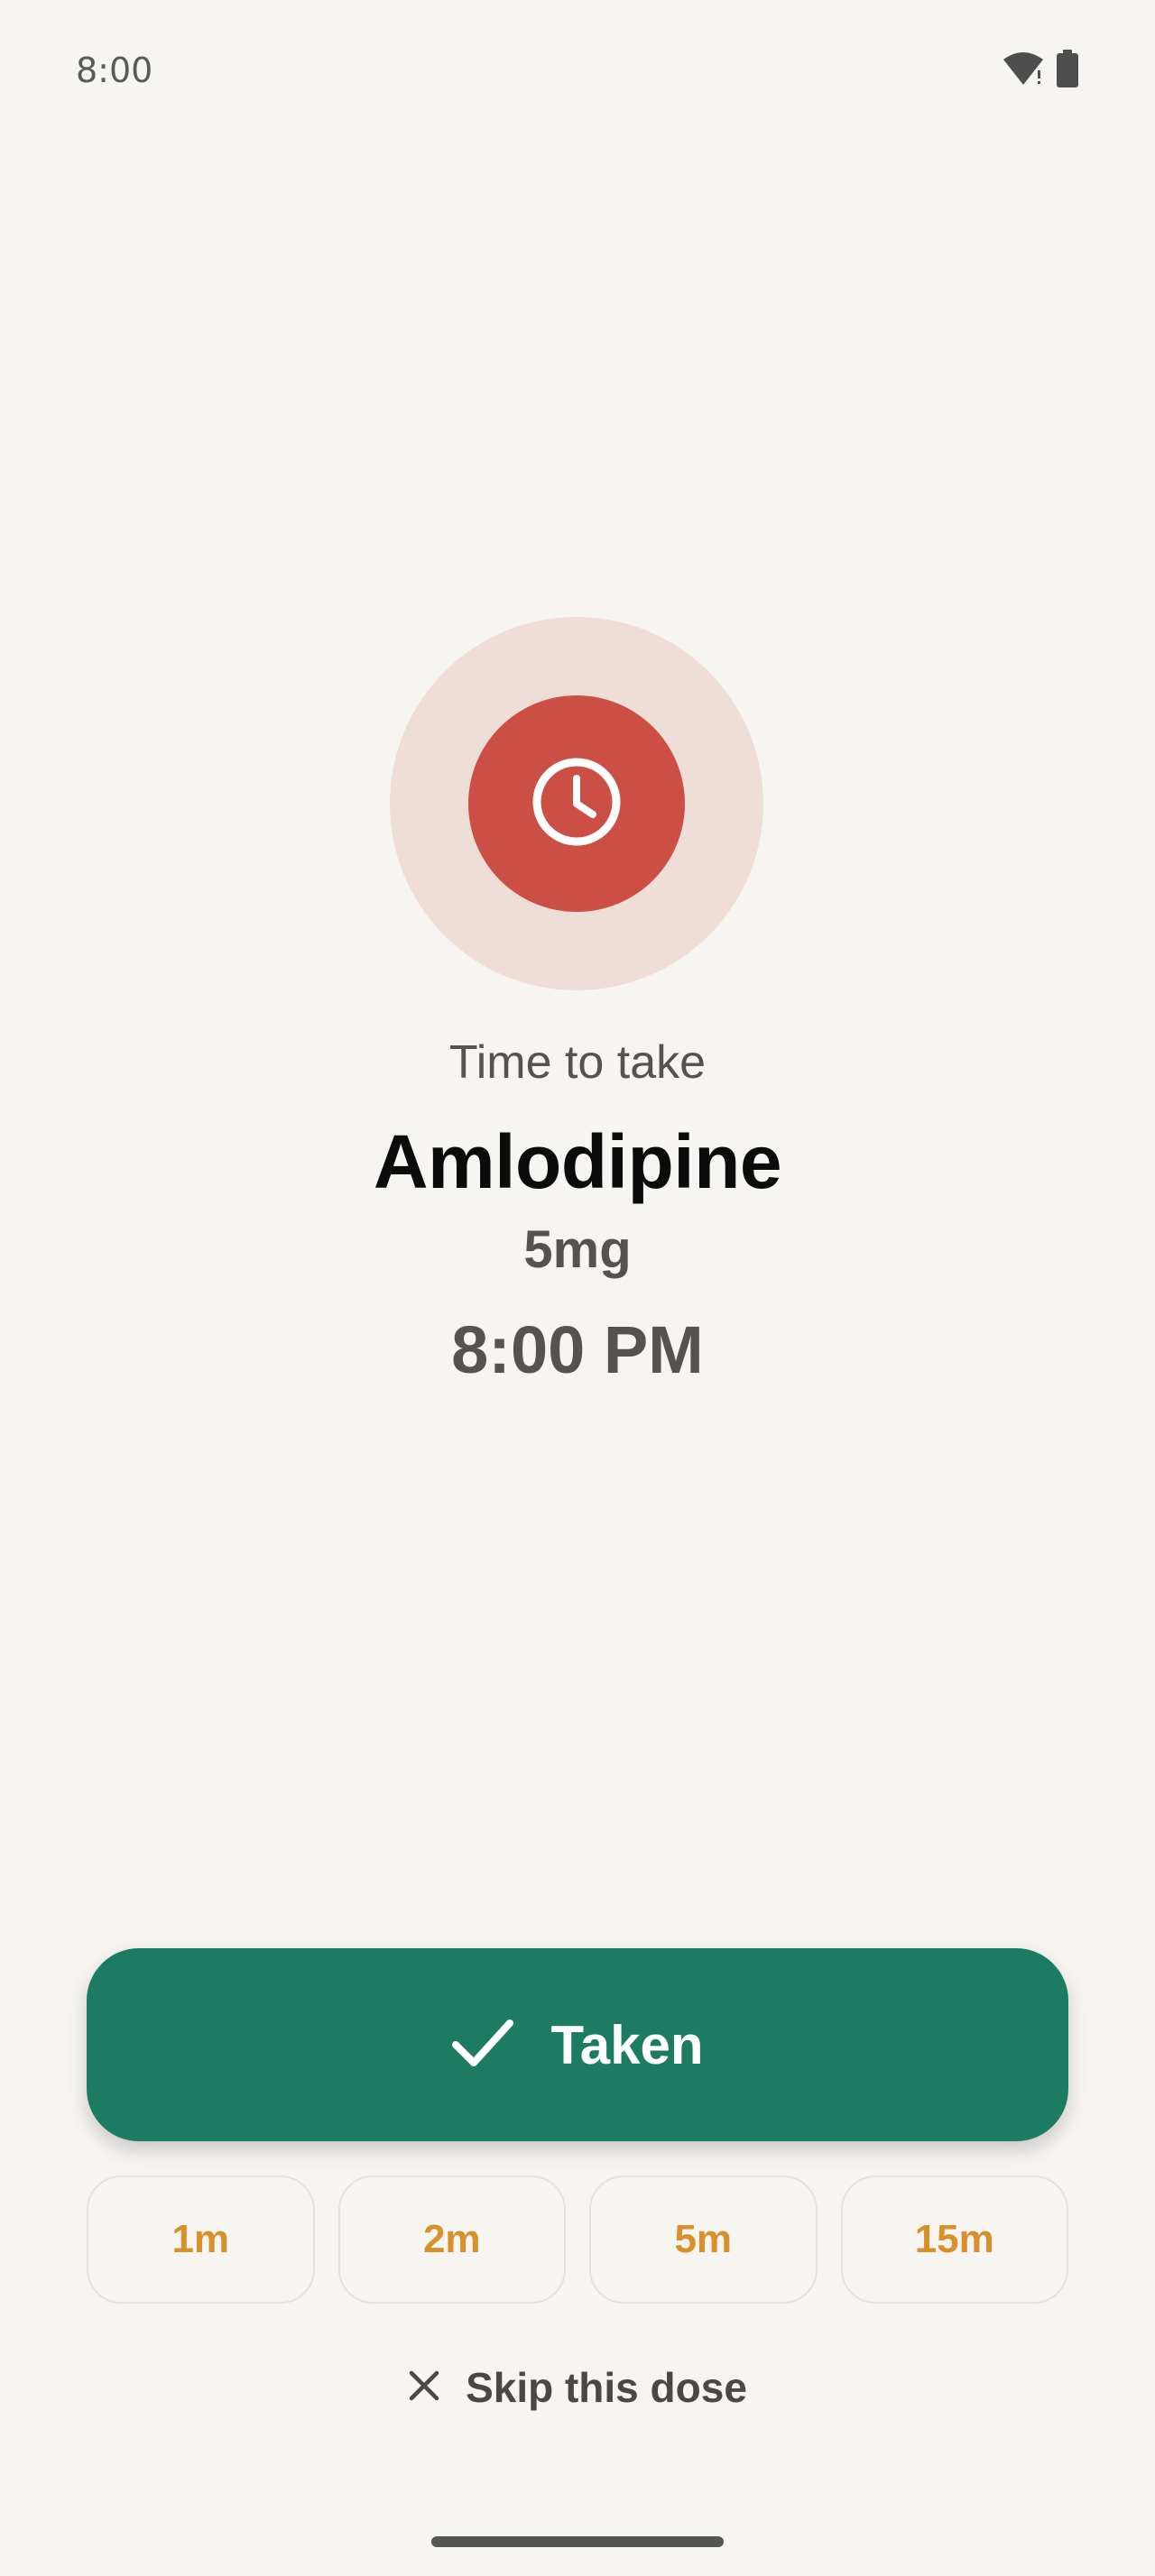  I want to click on alarm-badge, so click(576, 803).